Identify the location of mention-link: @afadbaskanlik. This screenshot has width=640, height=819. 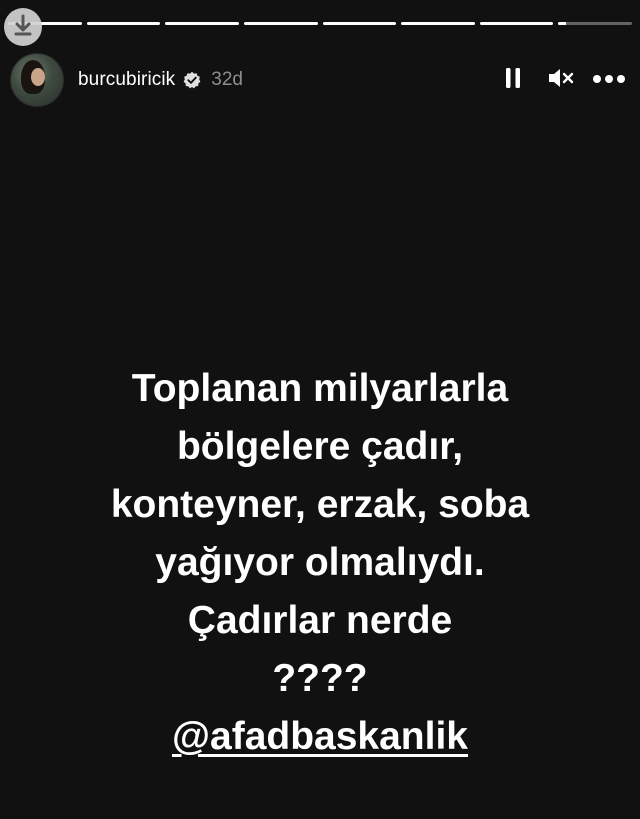
(320, 736).